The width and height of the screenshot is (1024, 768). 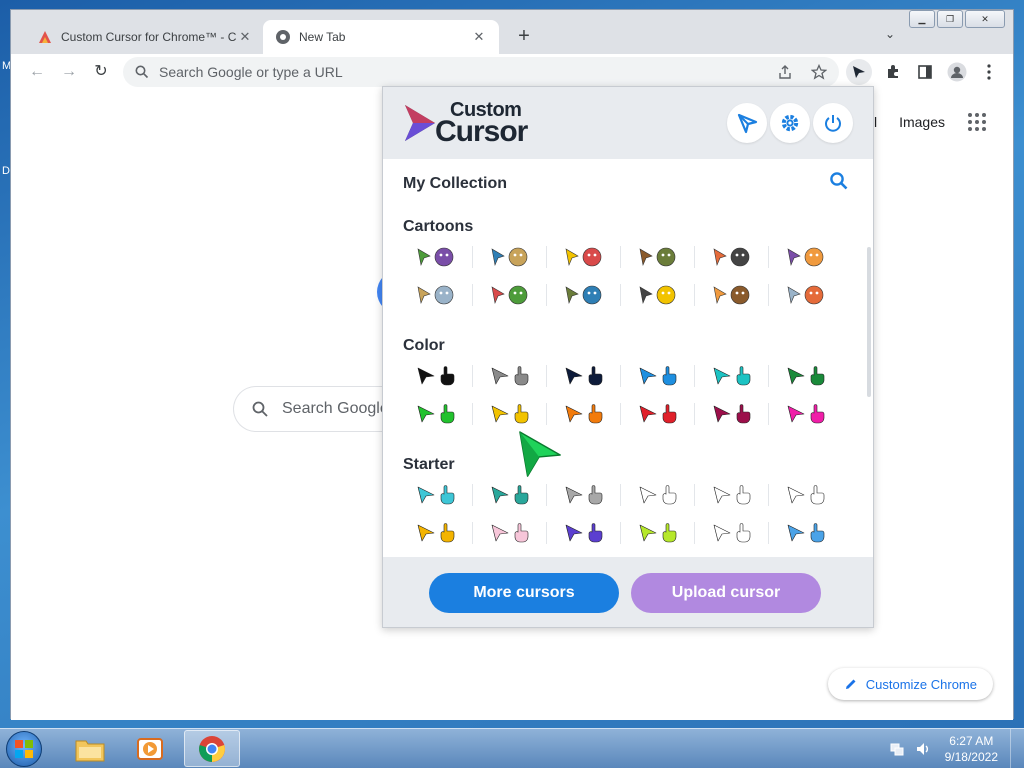 I want to click on upload-cursor-button: Upload cursor, so click(x=726, y=593).